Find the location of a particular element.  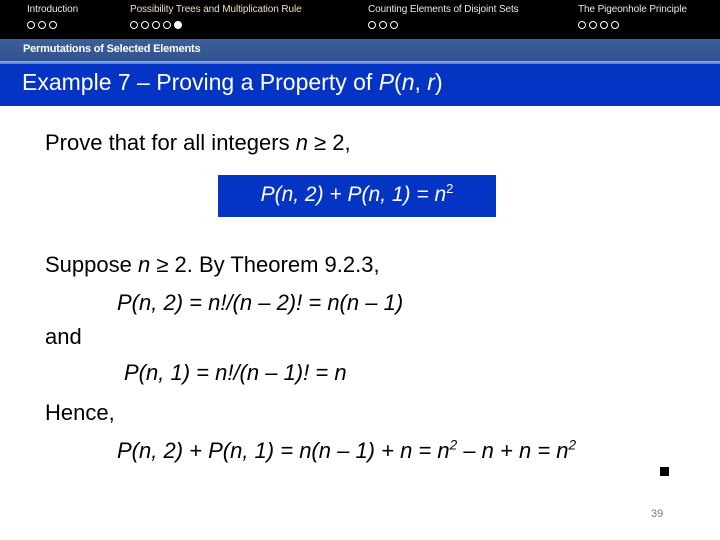

boxed-formula: P(n, 2) + P(n, 1) = n2 is located at coordinates (357, 196).